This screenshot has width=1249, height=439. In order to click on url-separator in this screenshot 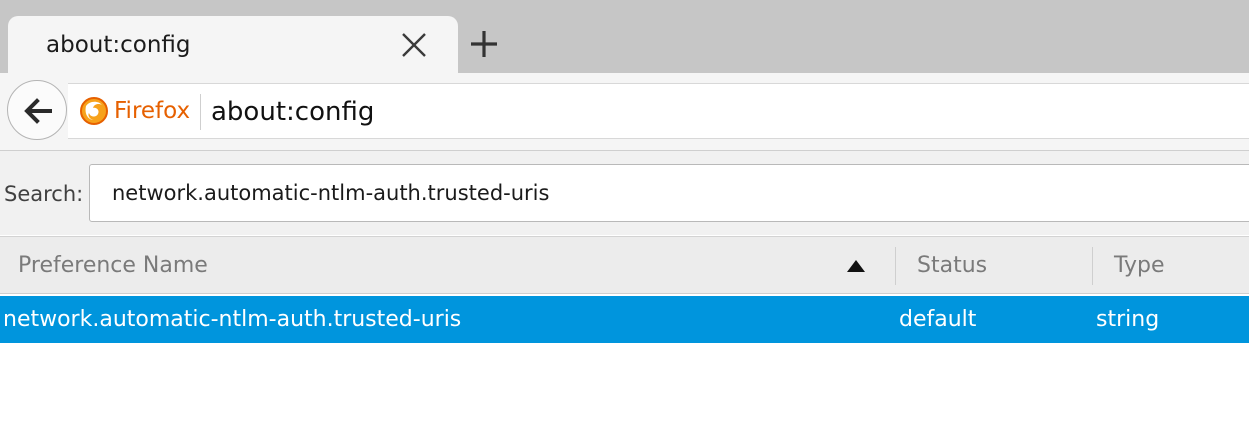, I will do `click(200, 112)`.